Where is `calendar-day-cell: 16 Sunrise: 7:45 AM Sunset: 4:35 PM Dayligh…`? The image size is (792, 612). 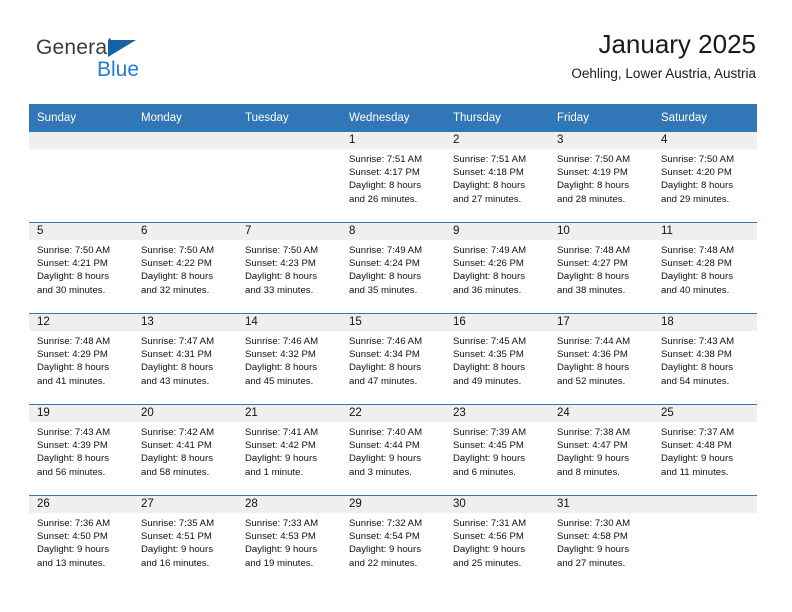 calendar-day-cell: 16 Sunrise: 7:45 AM Sunset: 4:35 PM Dayligh… is located at coordinates (497, 359).